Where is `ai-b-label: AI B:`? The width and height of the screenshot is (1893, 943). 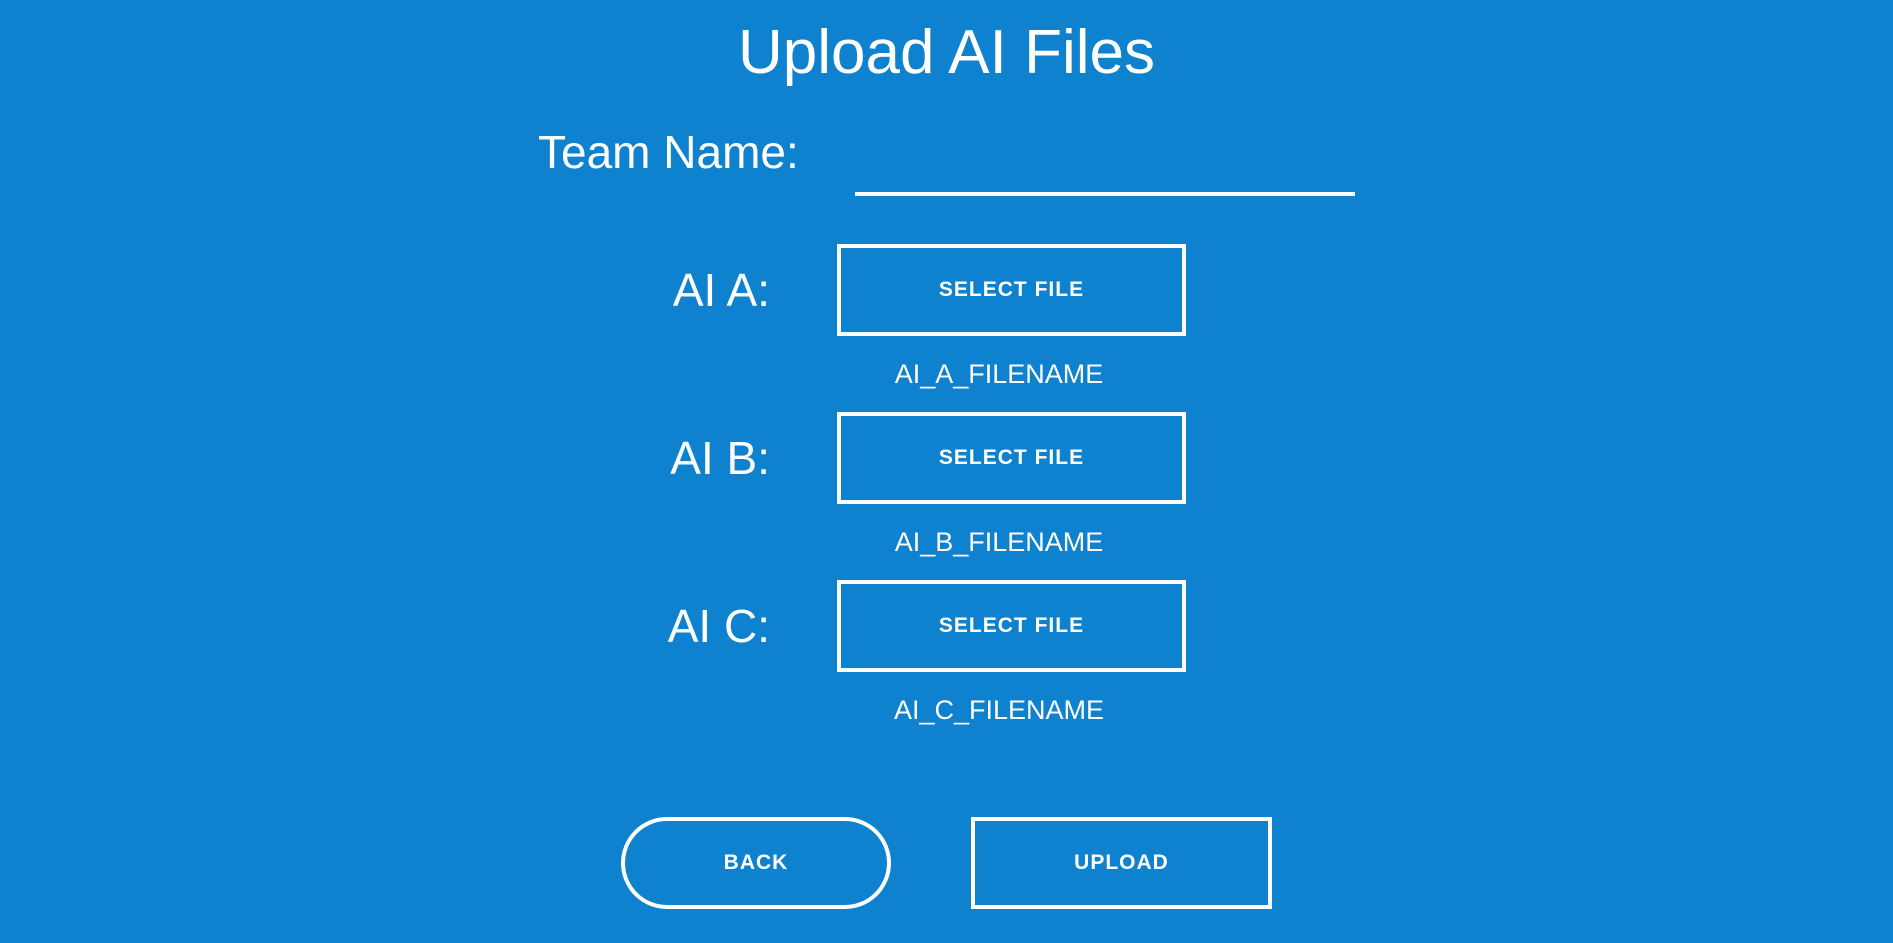
ai-b-label: AI B: is located at coordinates (720, 458).